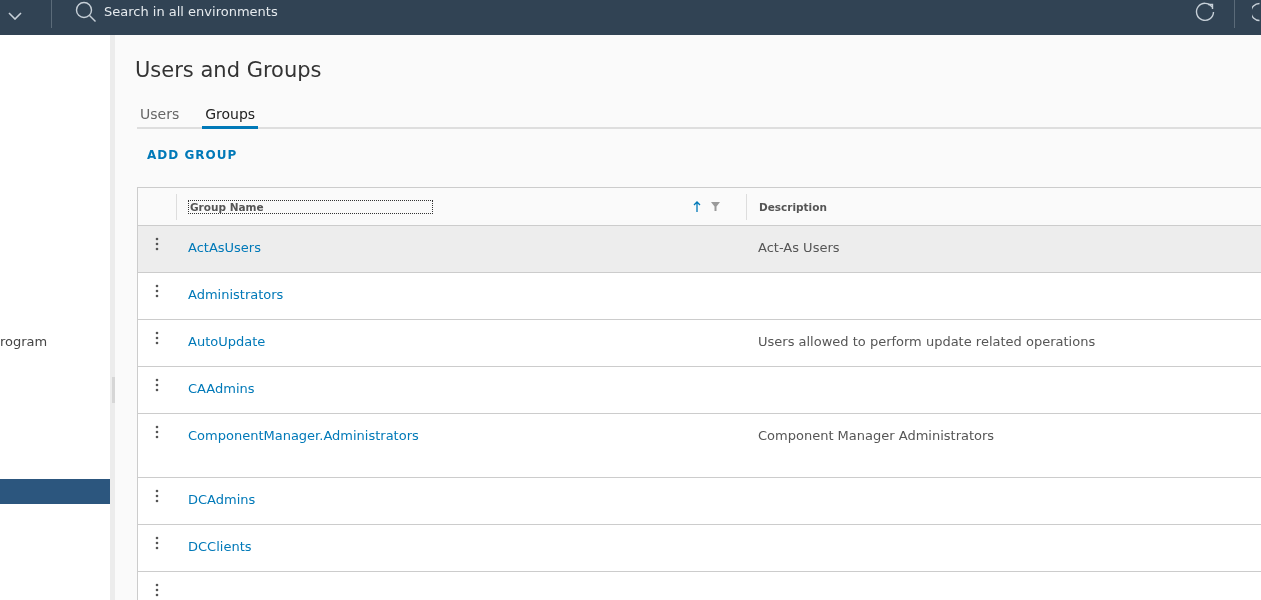  What do you see at coordinates (222, 499) in the screenshot?
I see `group-name-link: DCAdmins` at bounding box center [222, 499].